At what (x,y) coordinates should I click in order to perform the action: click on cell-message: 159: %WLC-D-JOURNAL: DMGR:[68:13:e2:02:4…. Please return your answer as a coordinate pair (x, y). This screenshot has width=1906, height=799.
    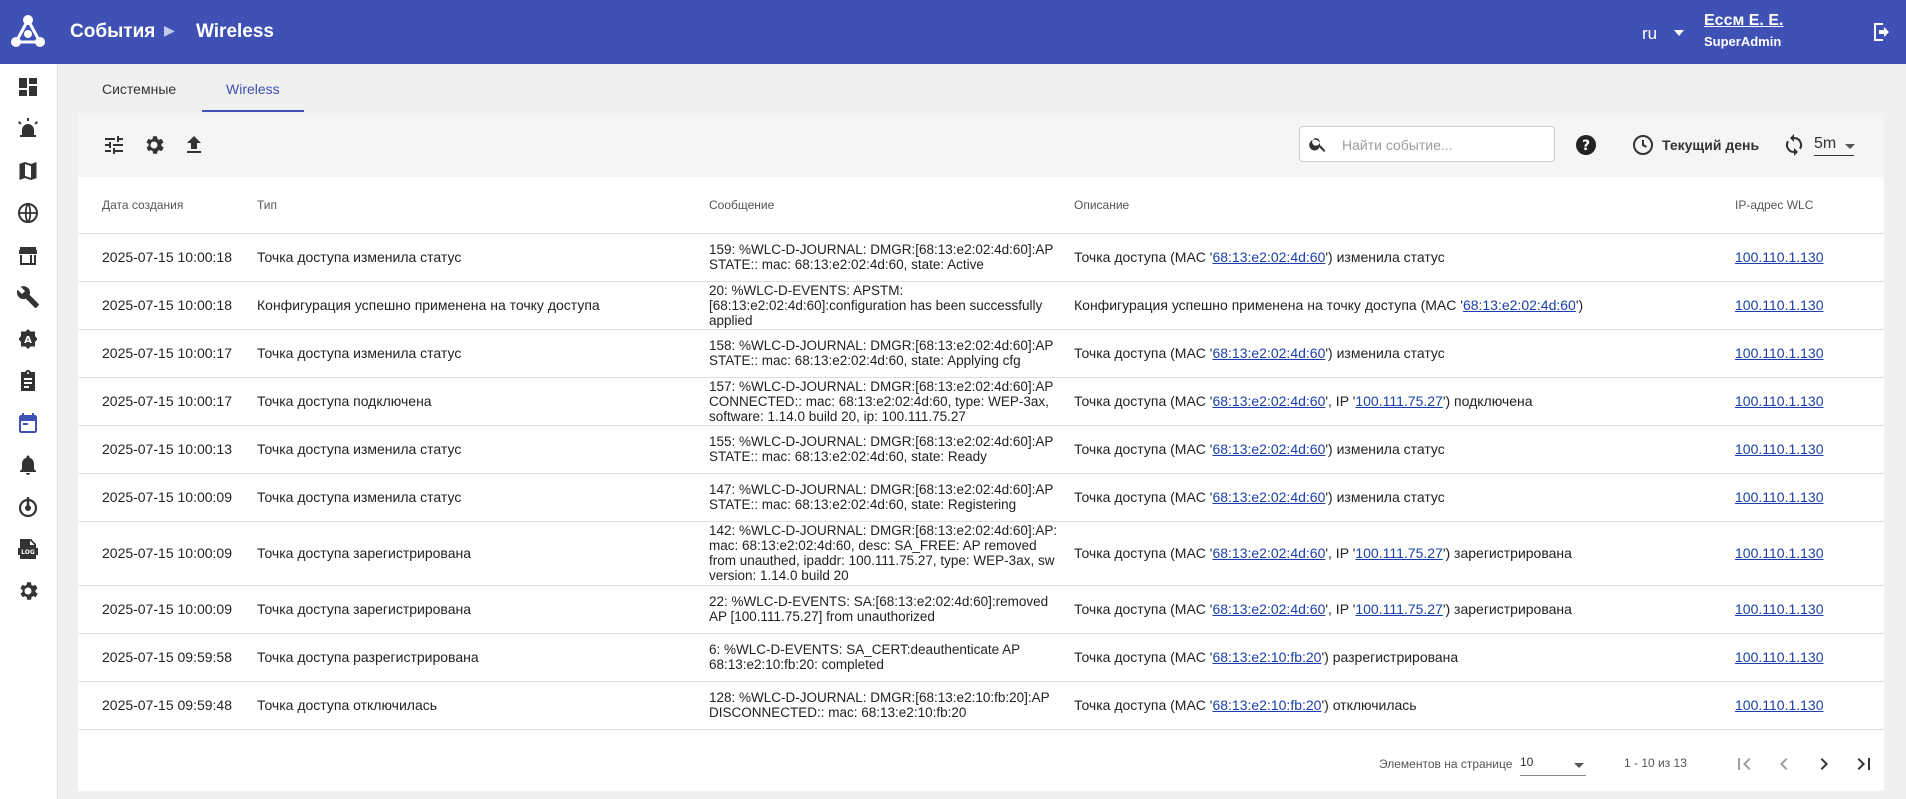
    Looking at the image, I should click on (891, 257).